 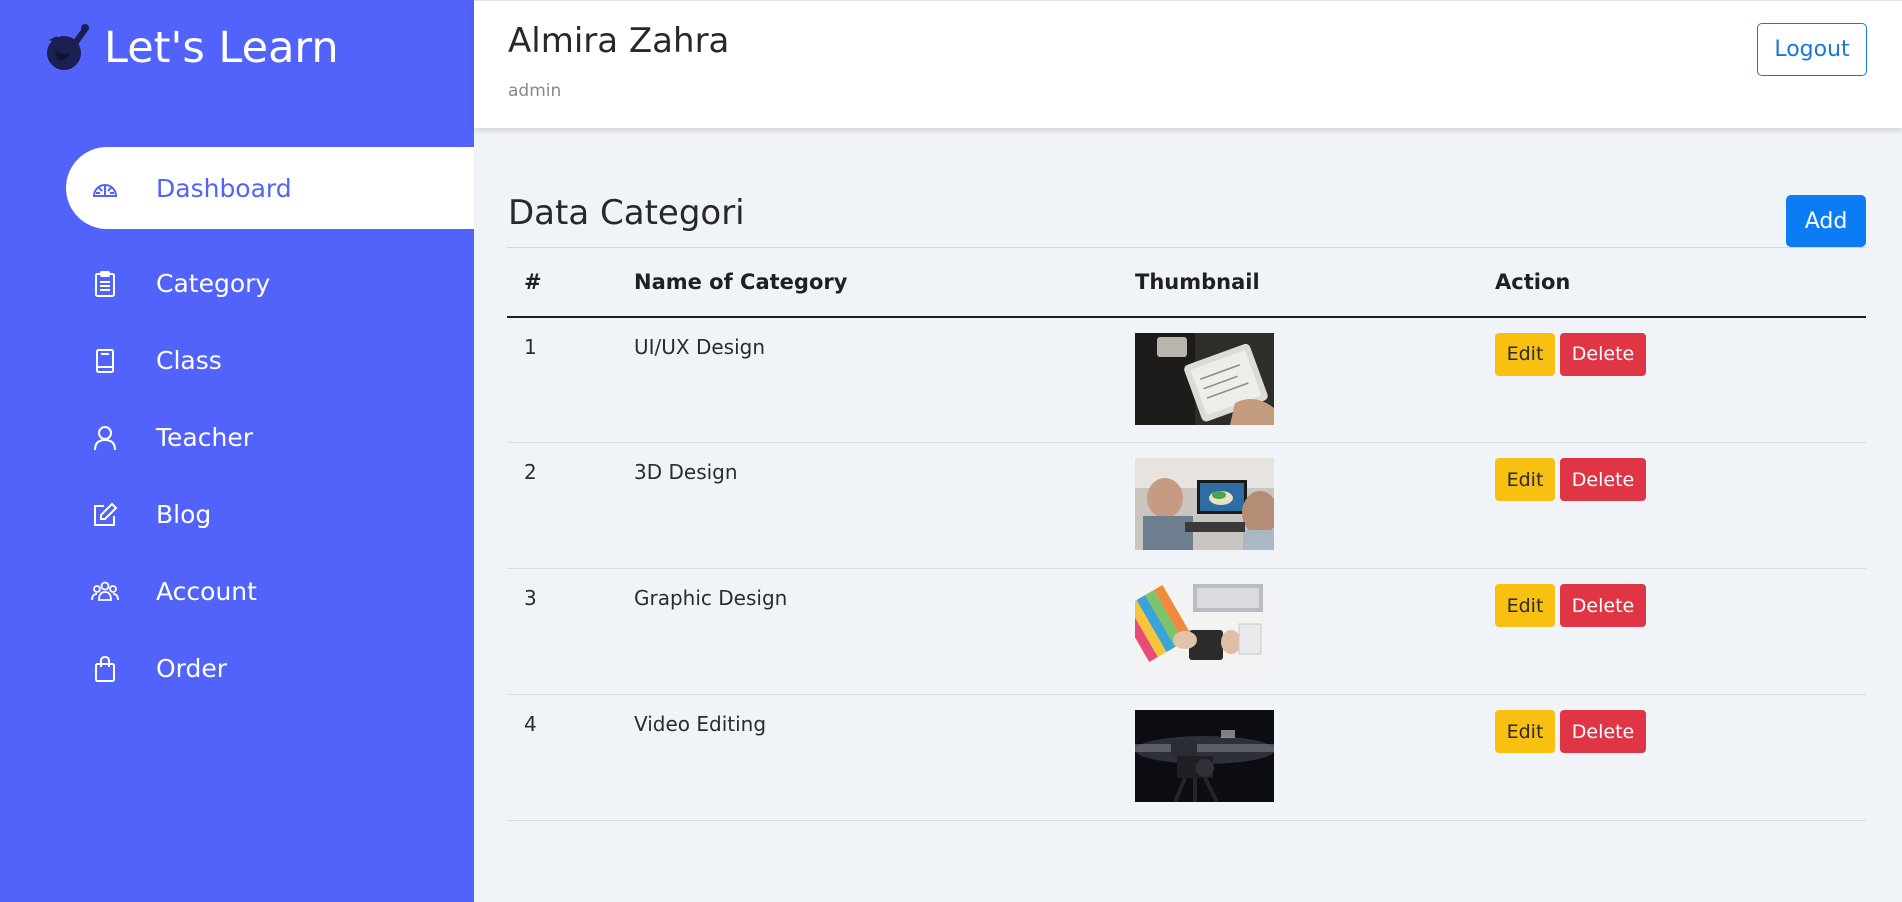 What do you see at coordinates (867, 757) in the screenshot?
I see `category-name: Video Editing` at bounding box center [867, 757].